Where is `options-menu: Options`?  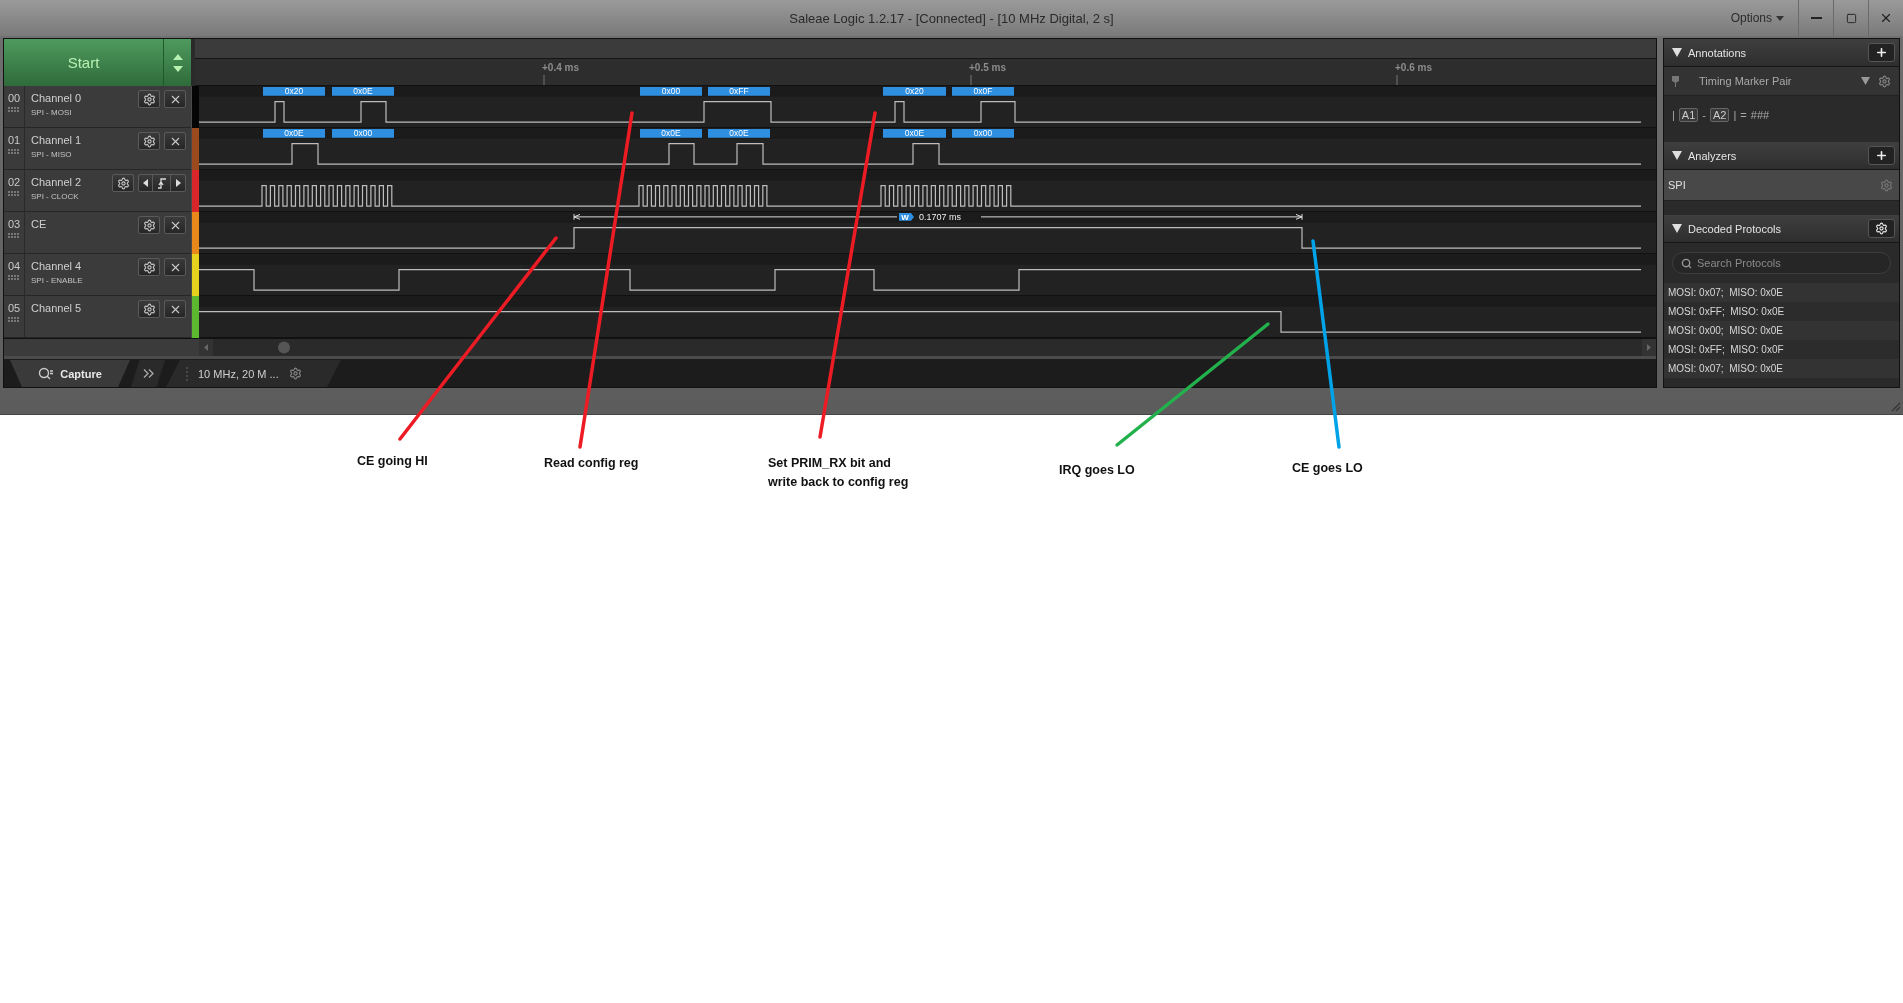 options-menu: Options is located at coordinates (1757, 18).